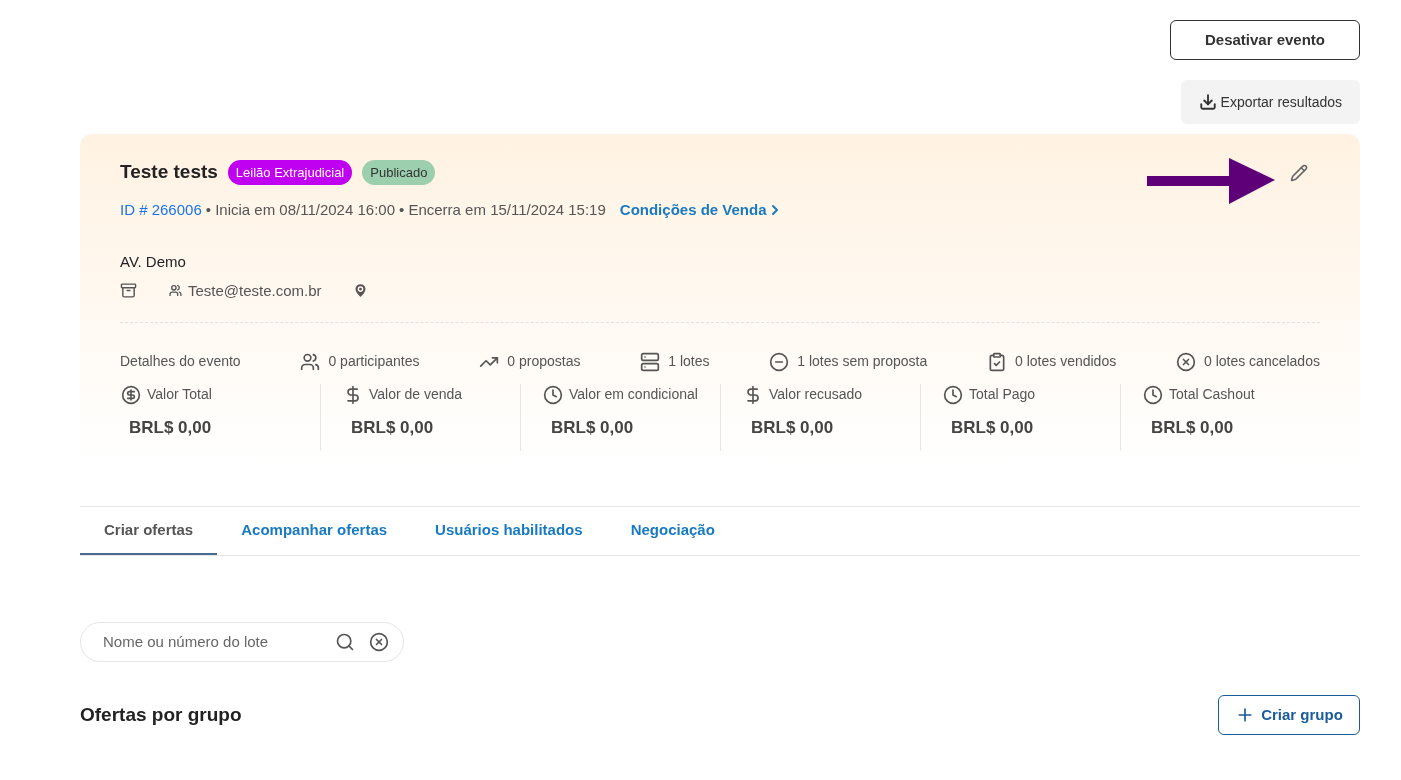 The image size is (1401, 780). What do you see at coordinates (701, 209) in the screenshot?
I see `conditions-link: Condições de Venda` at bounding box center [701, 209].